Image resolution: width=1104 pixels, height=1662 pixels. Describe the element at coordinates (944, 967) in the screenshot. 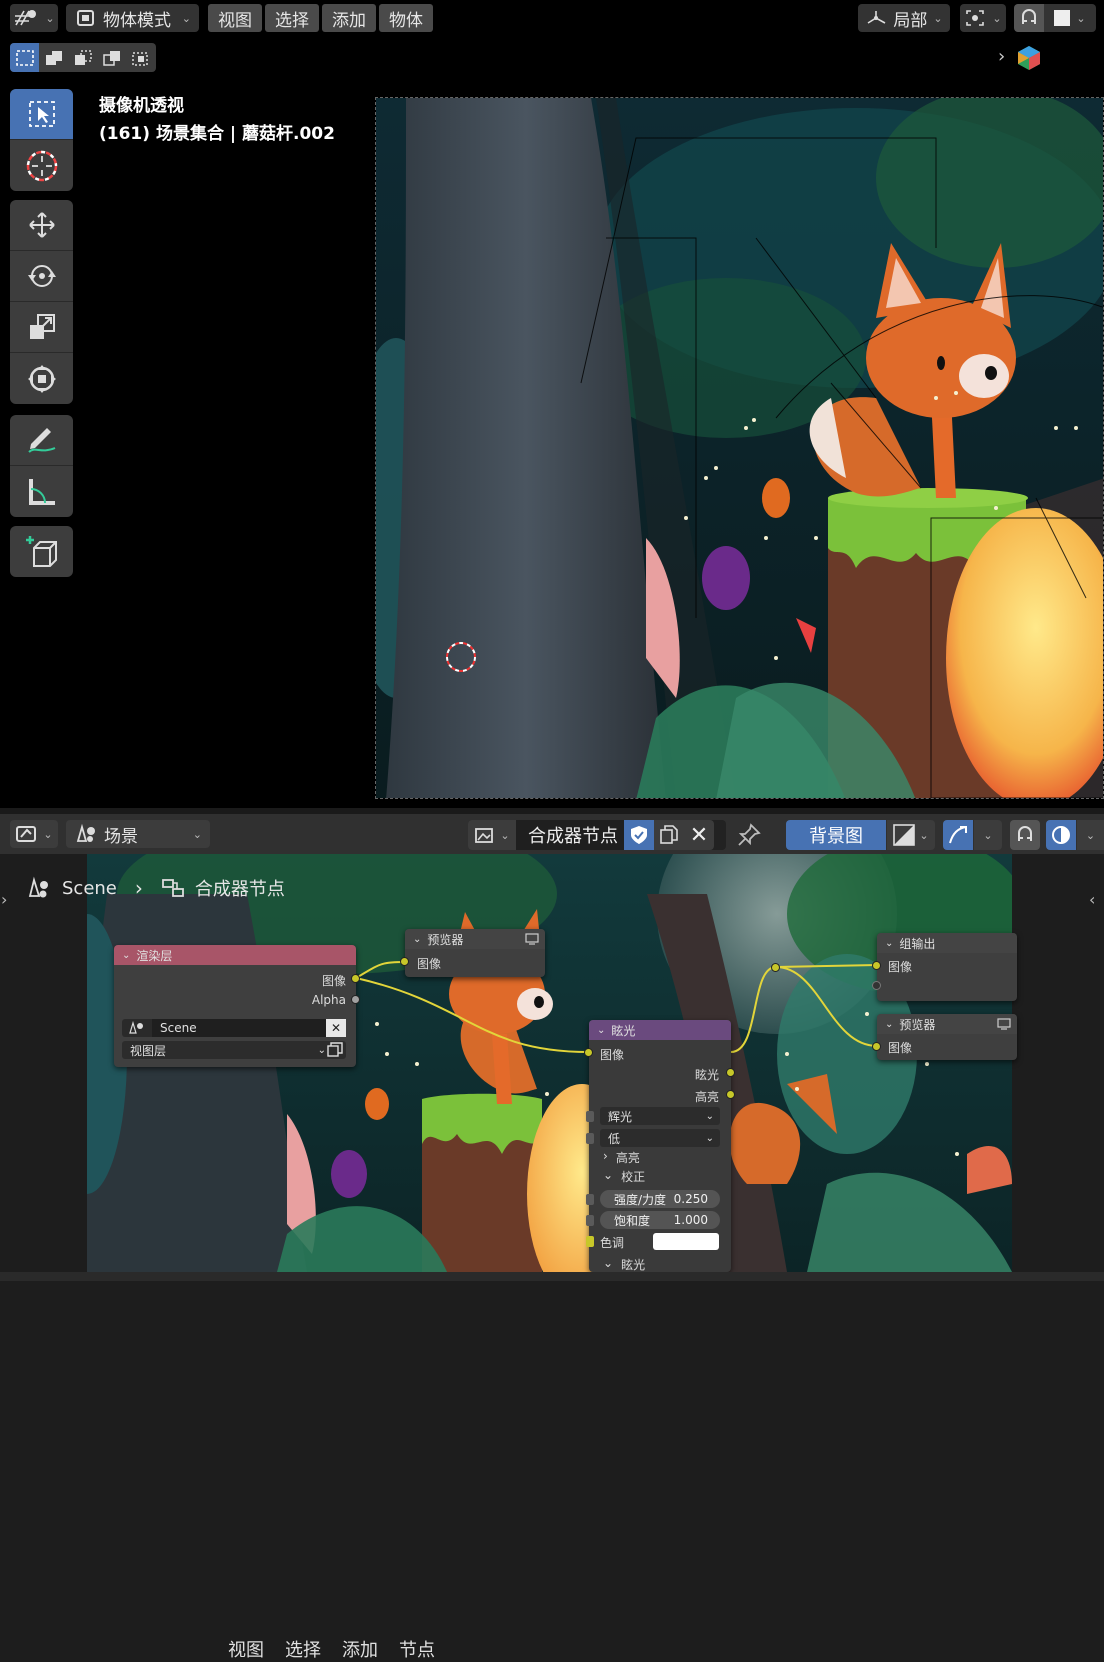

I see `node-composite: ⌄ 组输出 图像` at that location.